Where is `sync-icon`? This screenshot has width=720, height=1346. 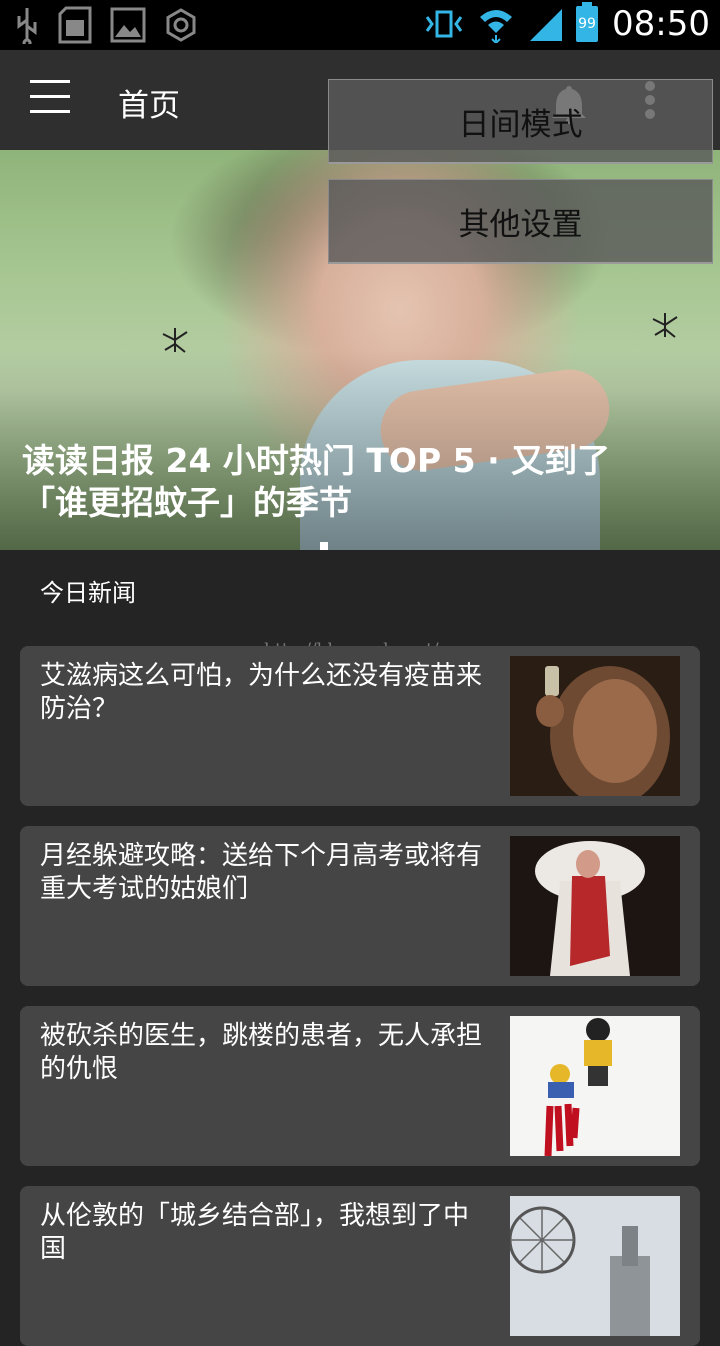 sync-icon is located at coordinates (181, 25).